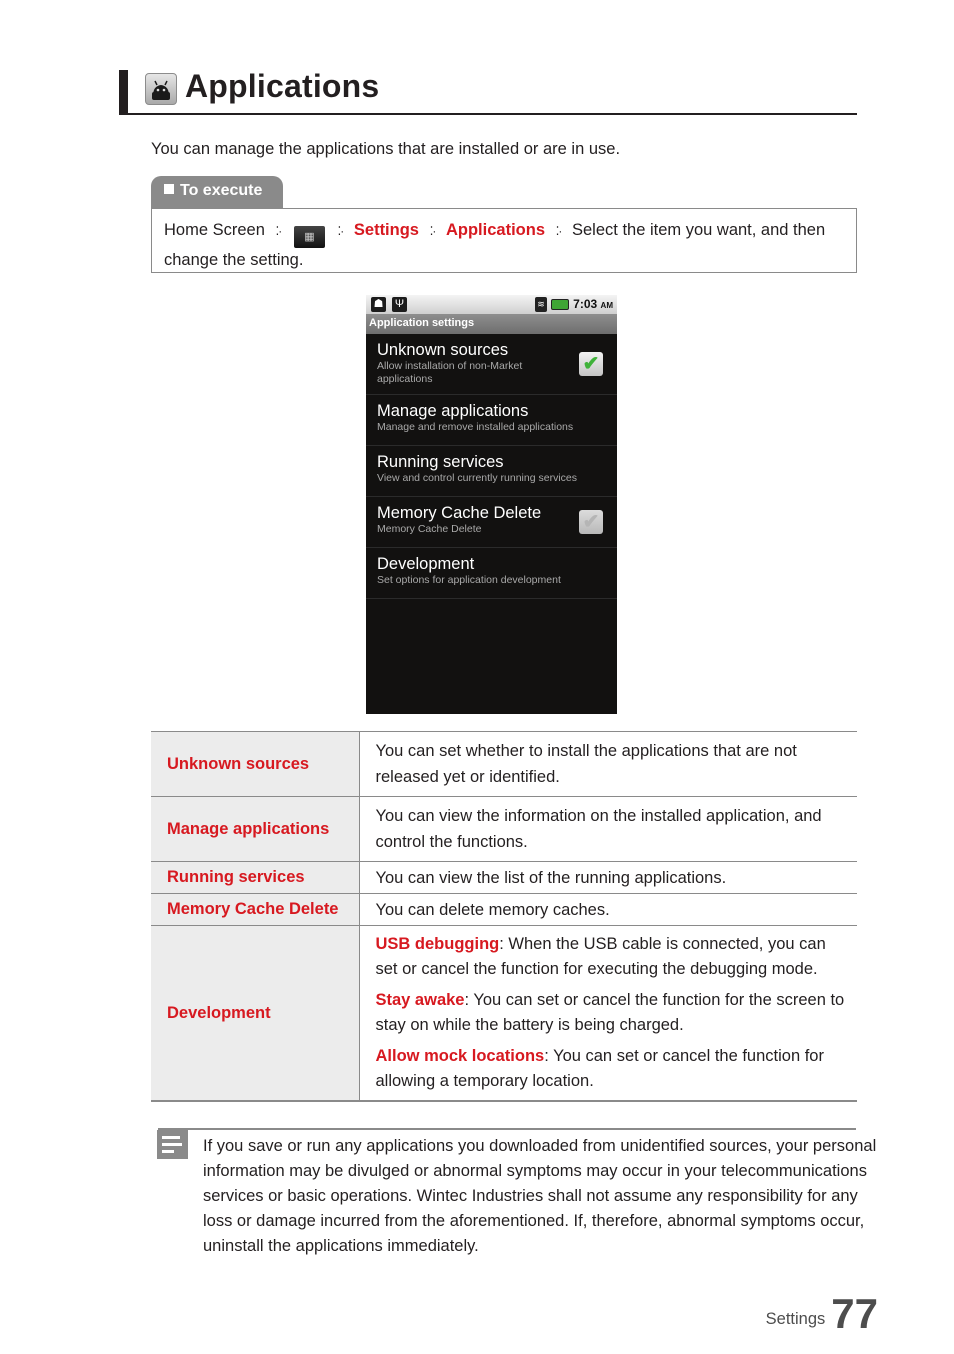 This screenshot has width=954, height=1354. What do you see at coordinates (608, 909) in the screenshot?
I see `row-value: You can delete memory caches.` at bounding box center [608, 909].